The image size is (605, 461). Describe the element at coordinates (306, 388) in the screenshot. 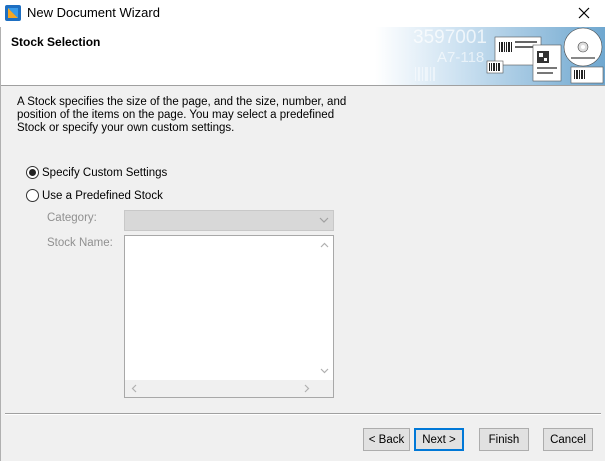

I see `scroll-right-icon` at that location.